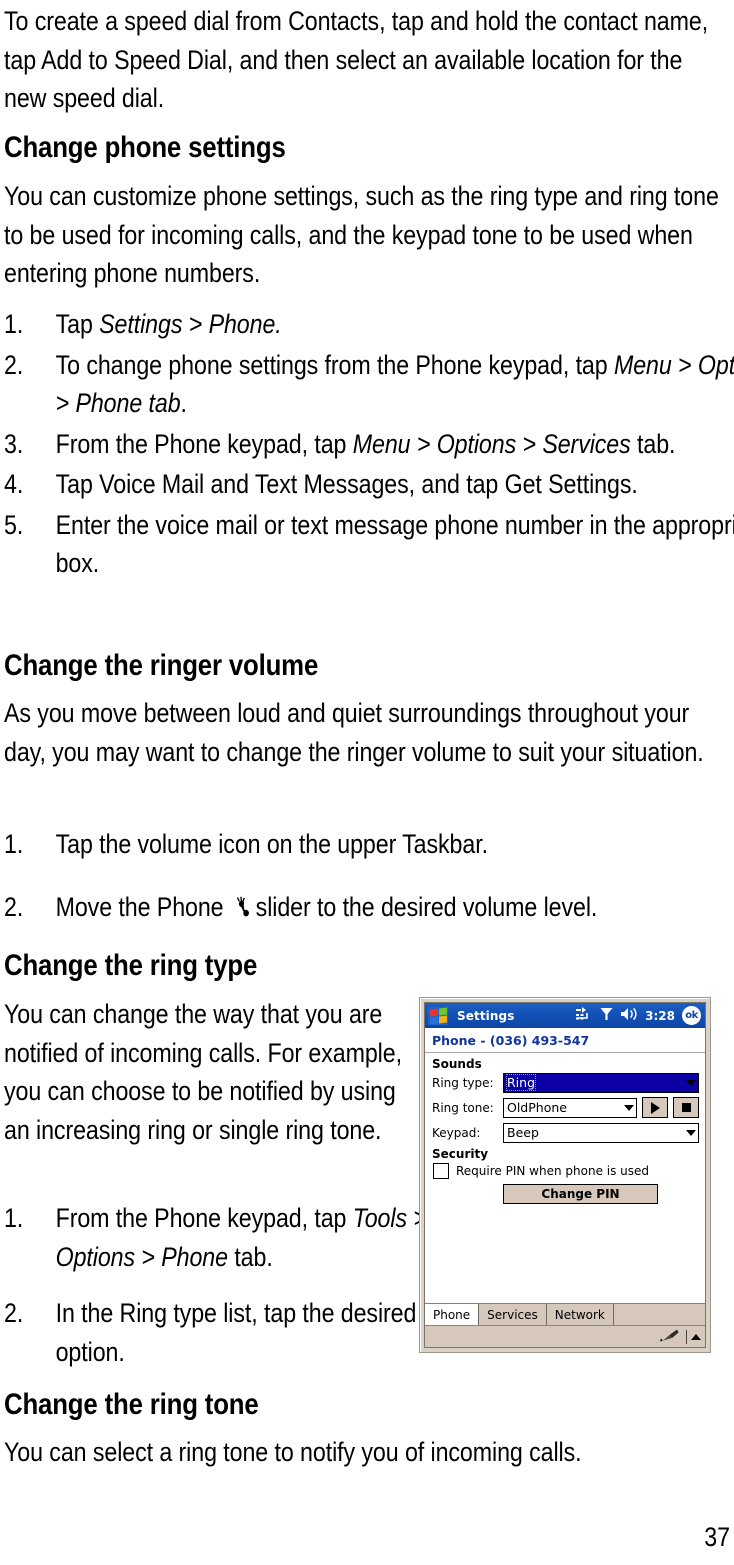  Describe the element at coordinates (537, 1107) in the screenshot. I see `ring-tone-value: OldPhone` at that location.